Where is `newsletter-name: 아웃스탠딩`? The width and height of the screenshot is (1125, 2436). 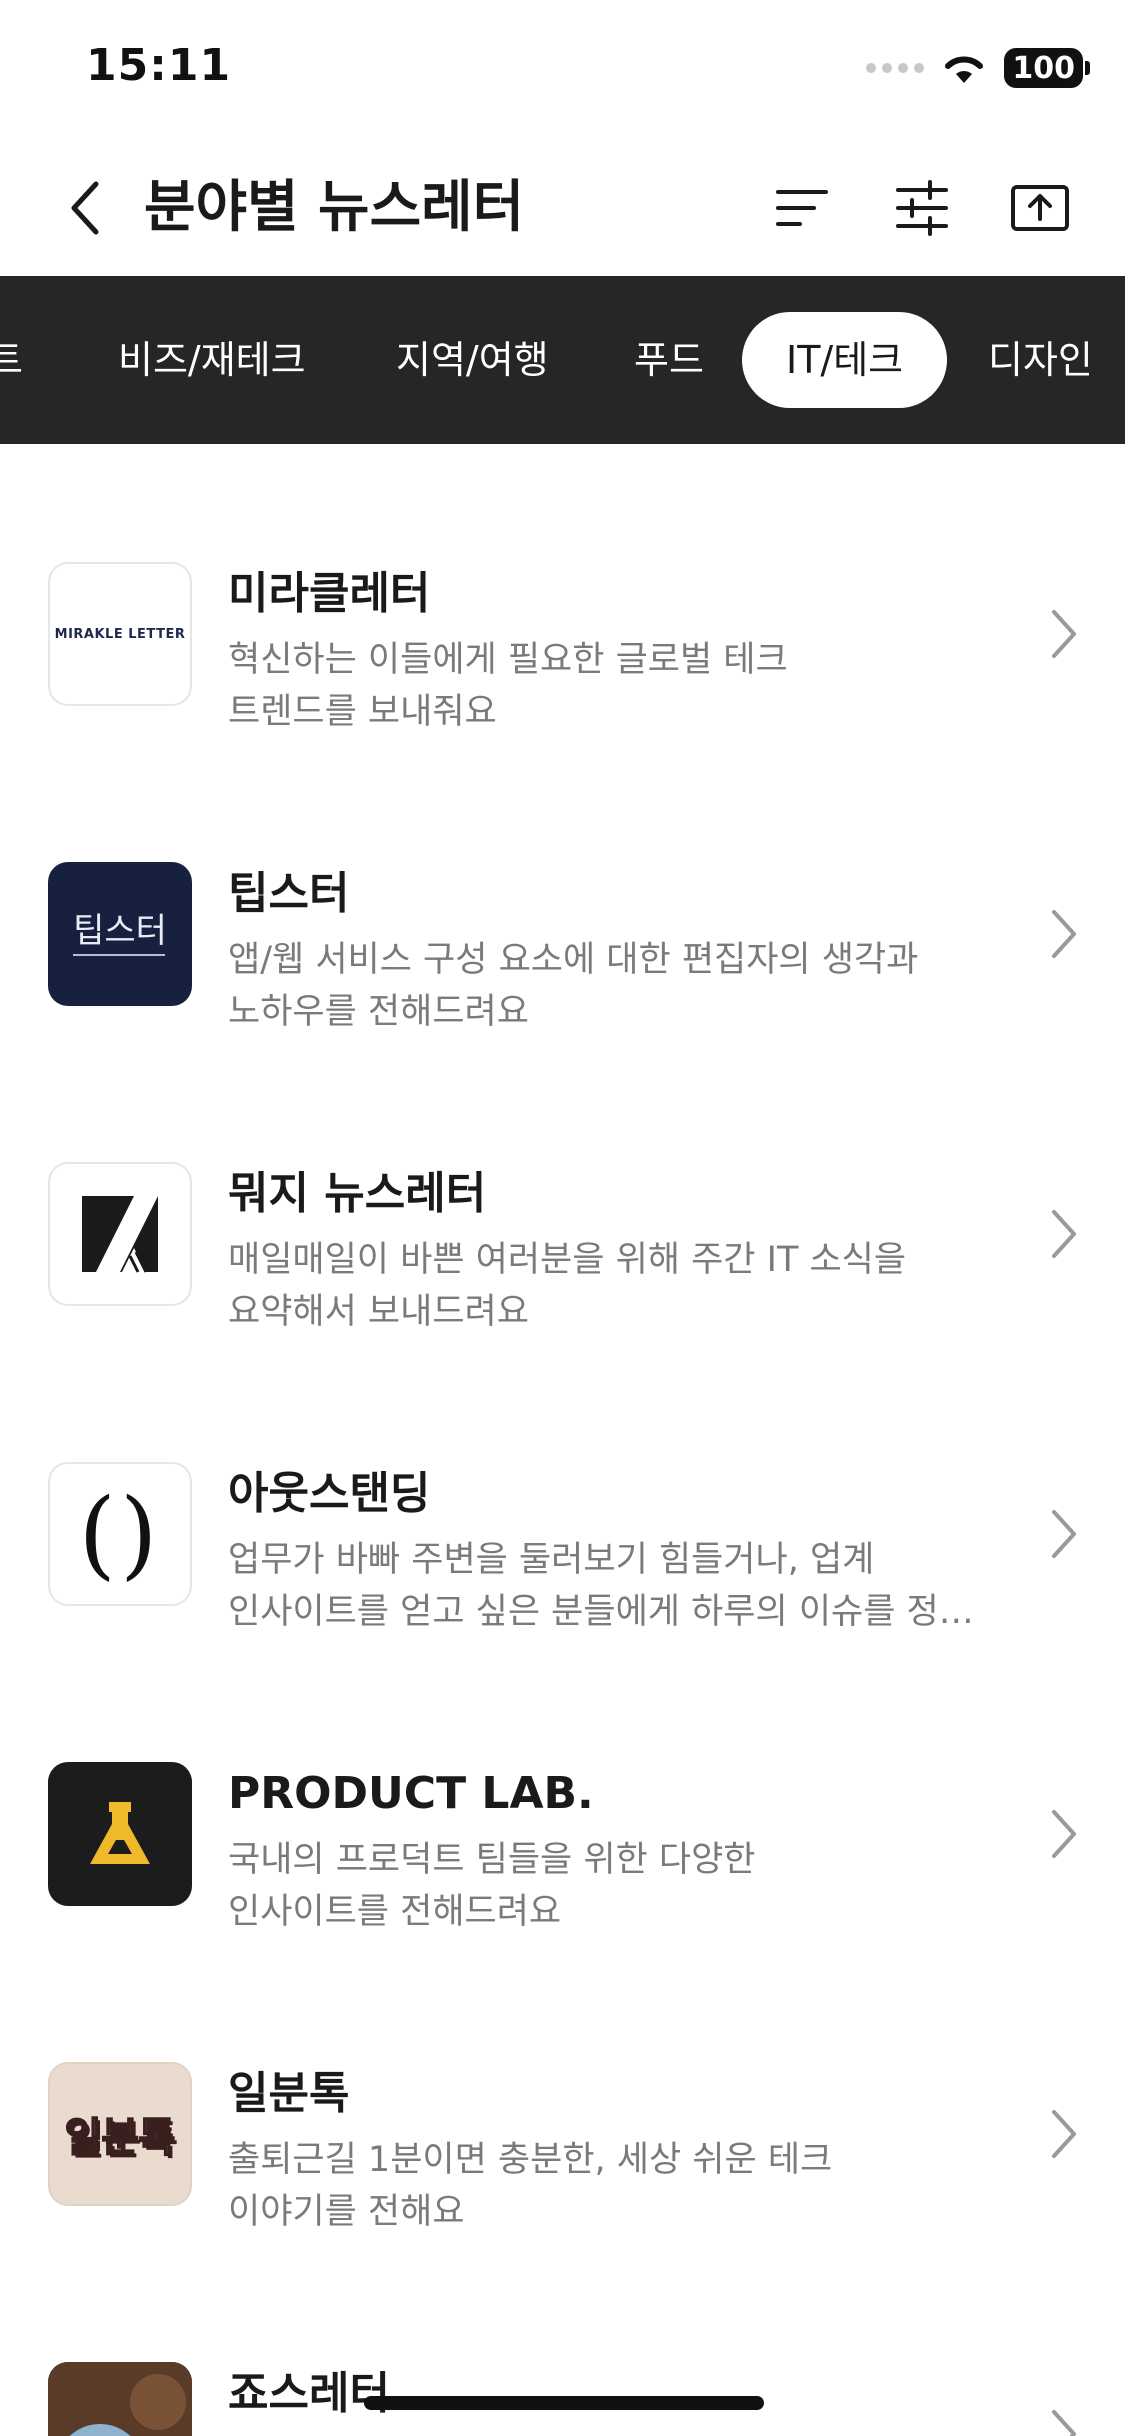
newsletter-name: 아웃스탠딩 is located at coordinates (329, 1493).